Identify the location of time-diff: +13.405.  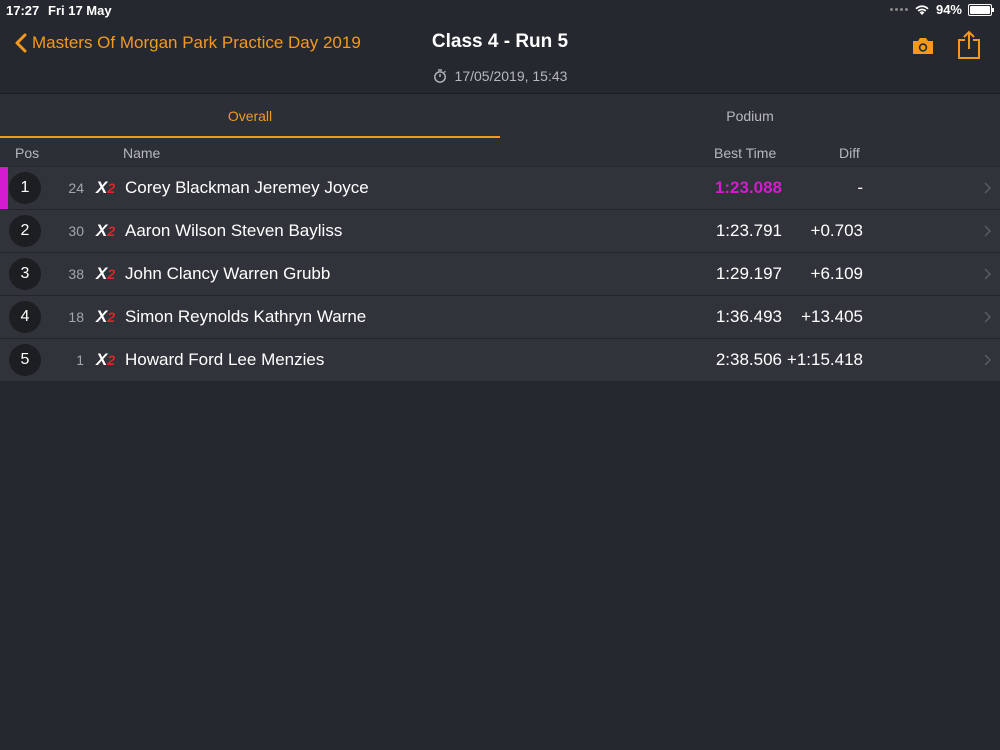
(832, 316).